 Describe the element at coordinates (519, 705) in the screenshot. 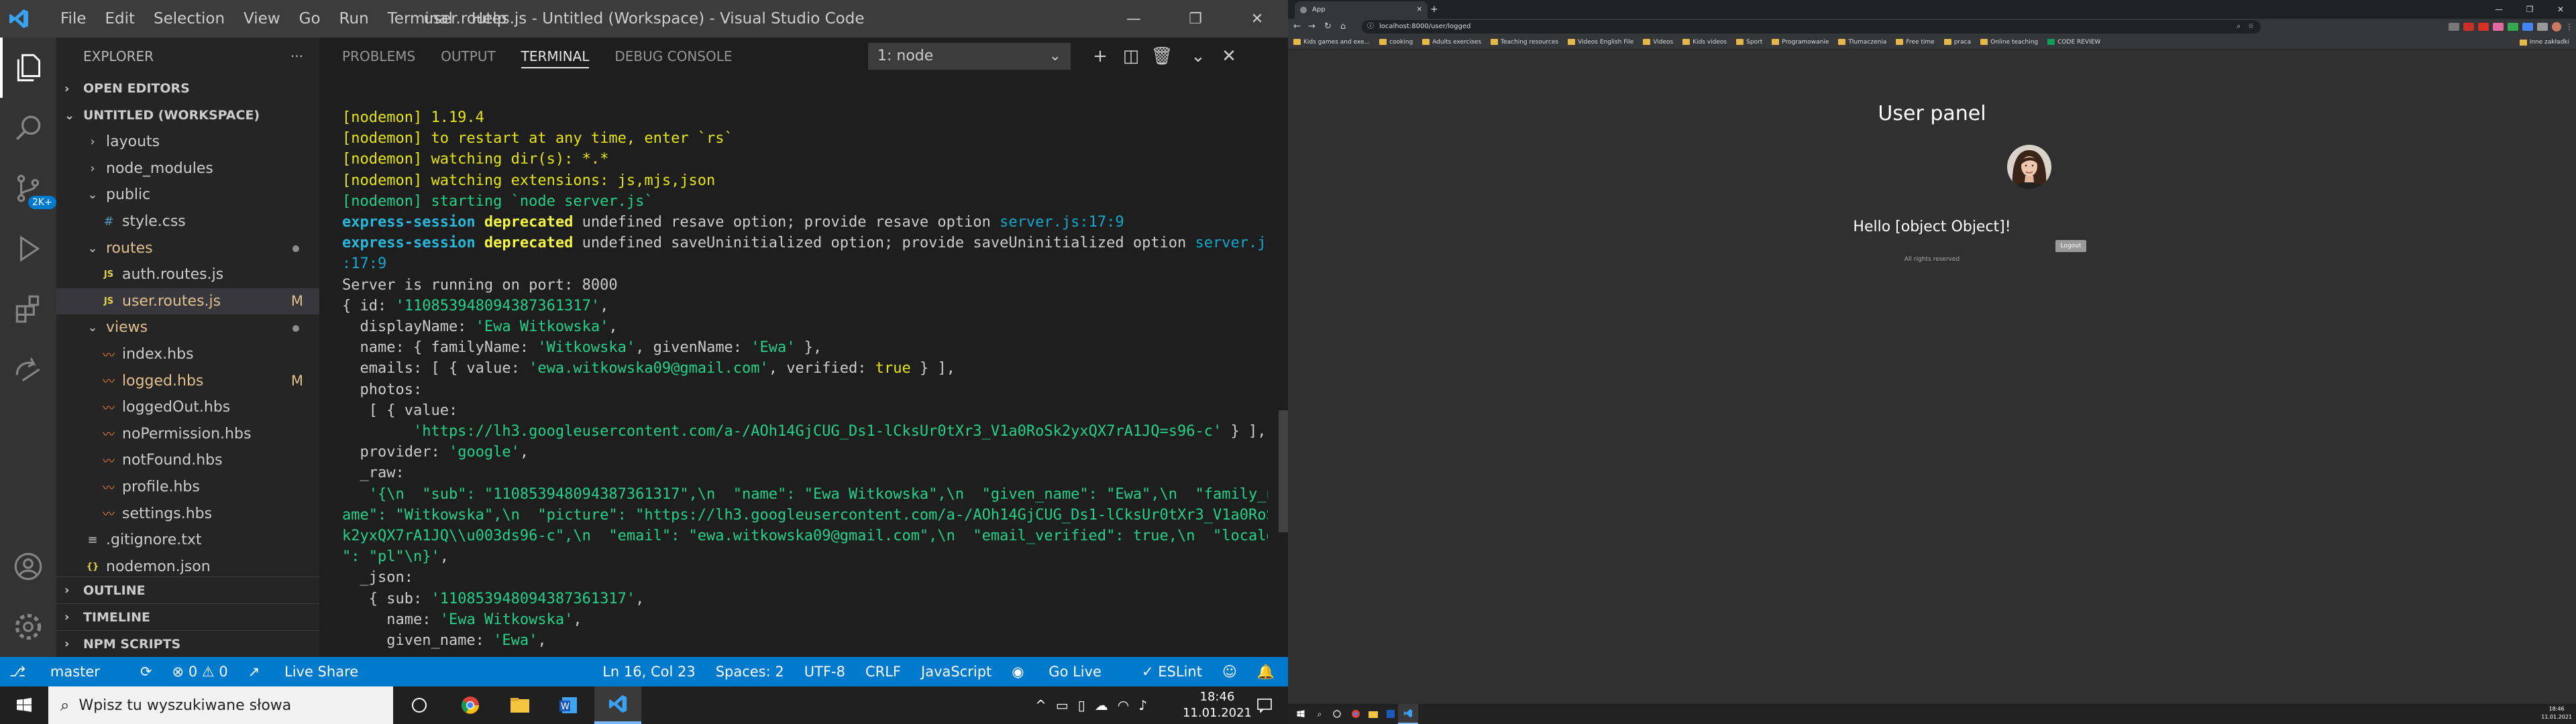

I see `file-explorer-icon` at that location.